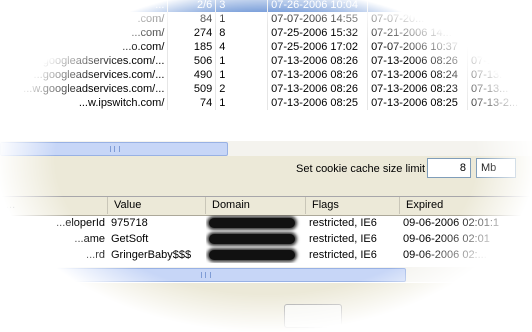 This screenshot has height=332, width=532. Describe the element at coordinates (242, 89) in the screenshot. I see `cookie-count: 2` at that location.